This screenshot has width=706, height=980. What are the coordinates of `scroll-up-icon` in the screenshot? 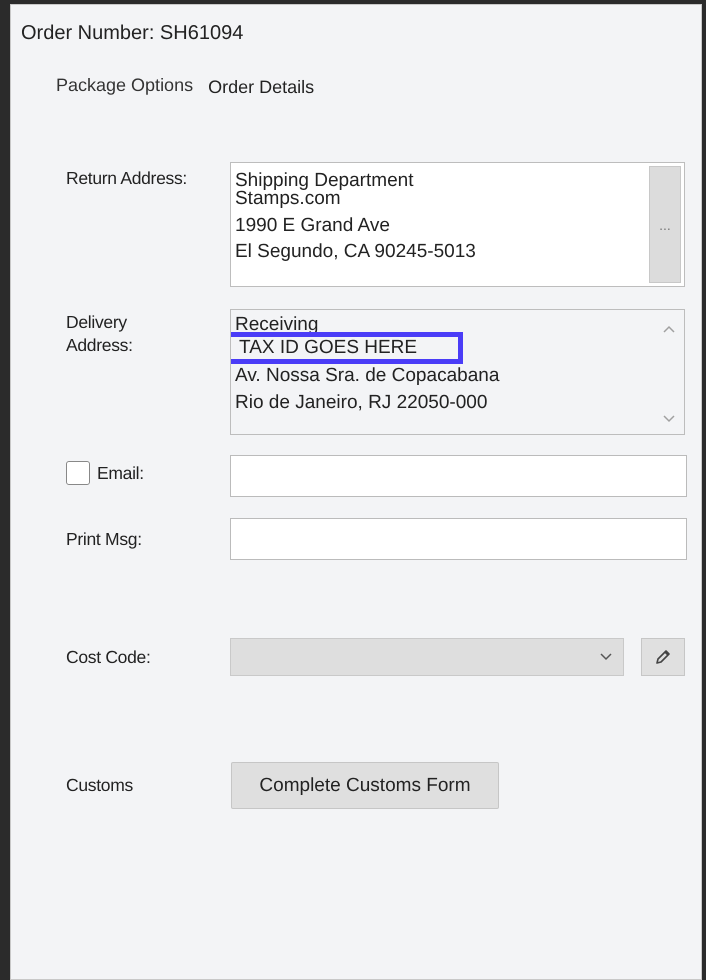 It's located at (669, 329).